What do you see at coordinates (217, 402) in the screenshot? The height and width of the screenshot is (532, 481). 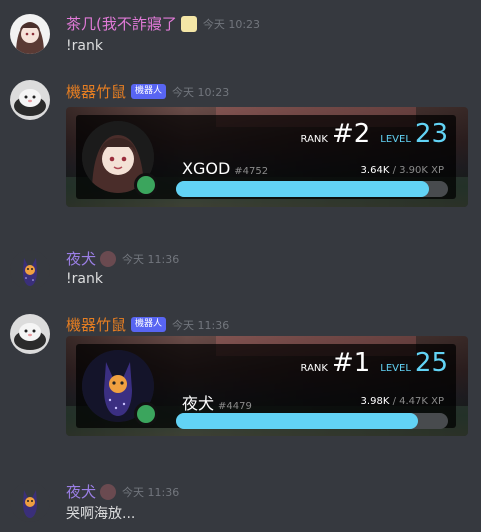 I see `card-username: 夜犬 #4479` at bounding box center [217, 402].